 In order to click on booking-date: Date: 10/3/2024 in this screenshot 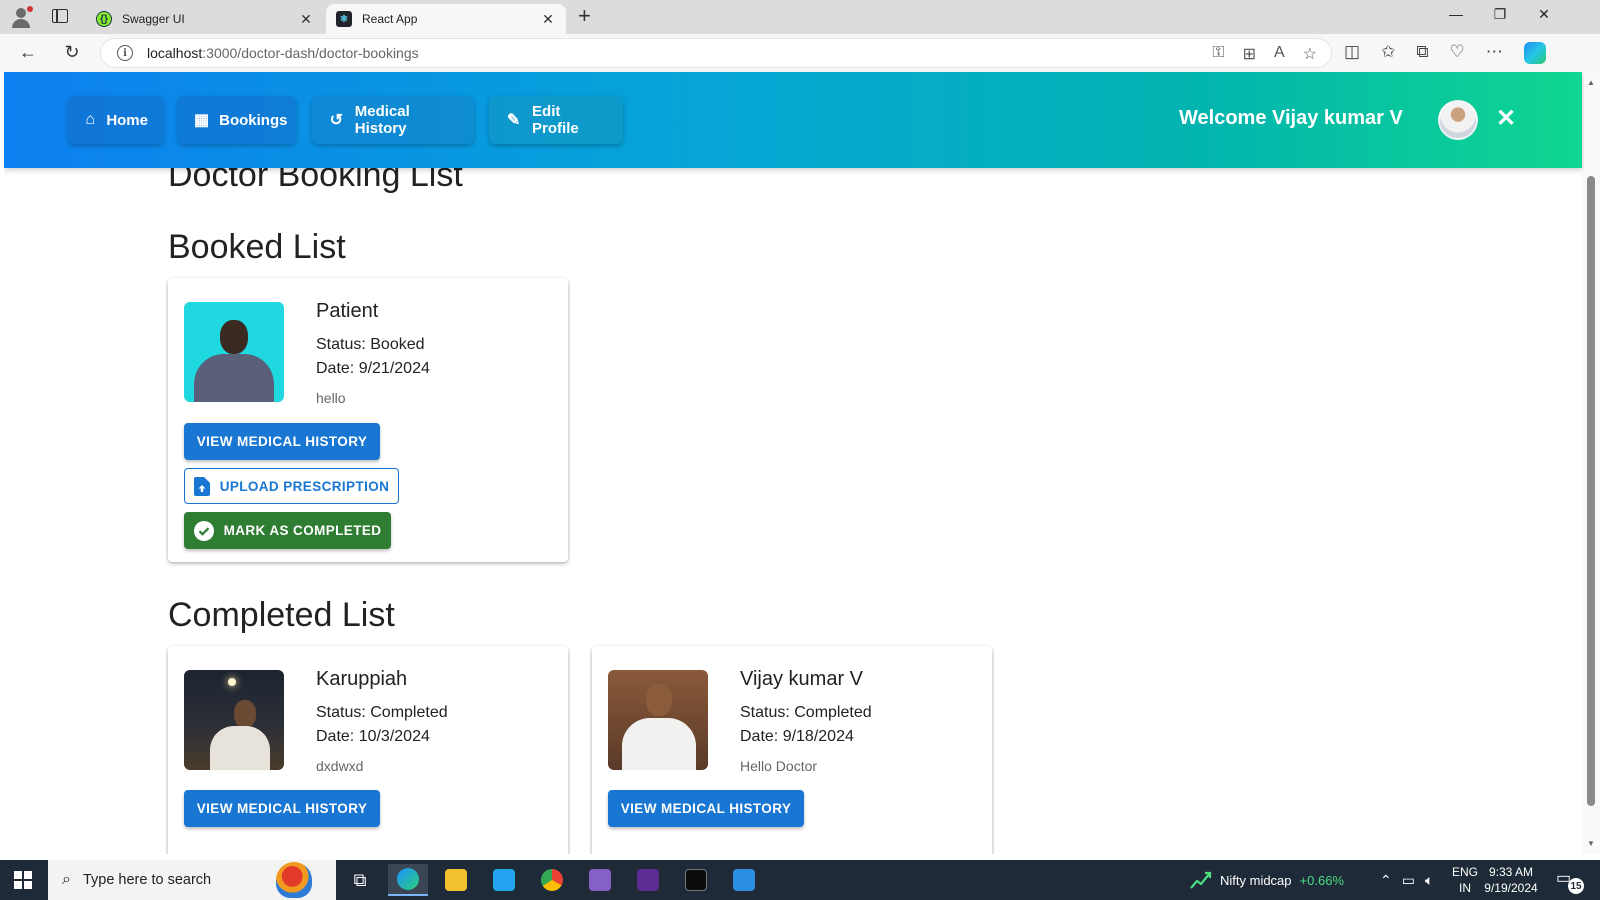, I will do `click(373, 736)`.